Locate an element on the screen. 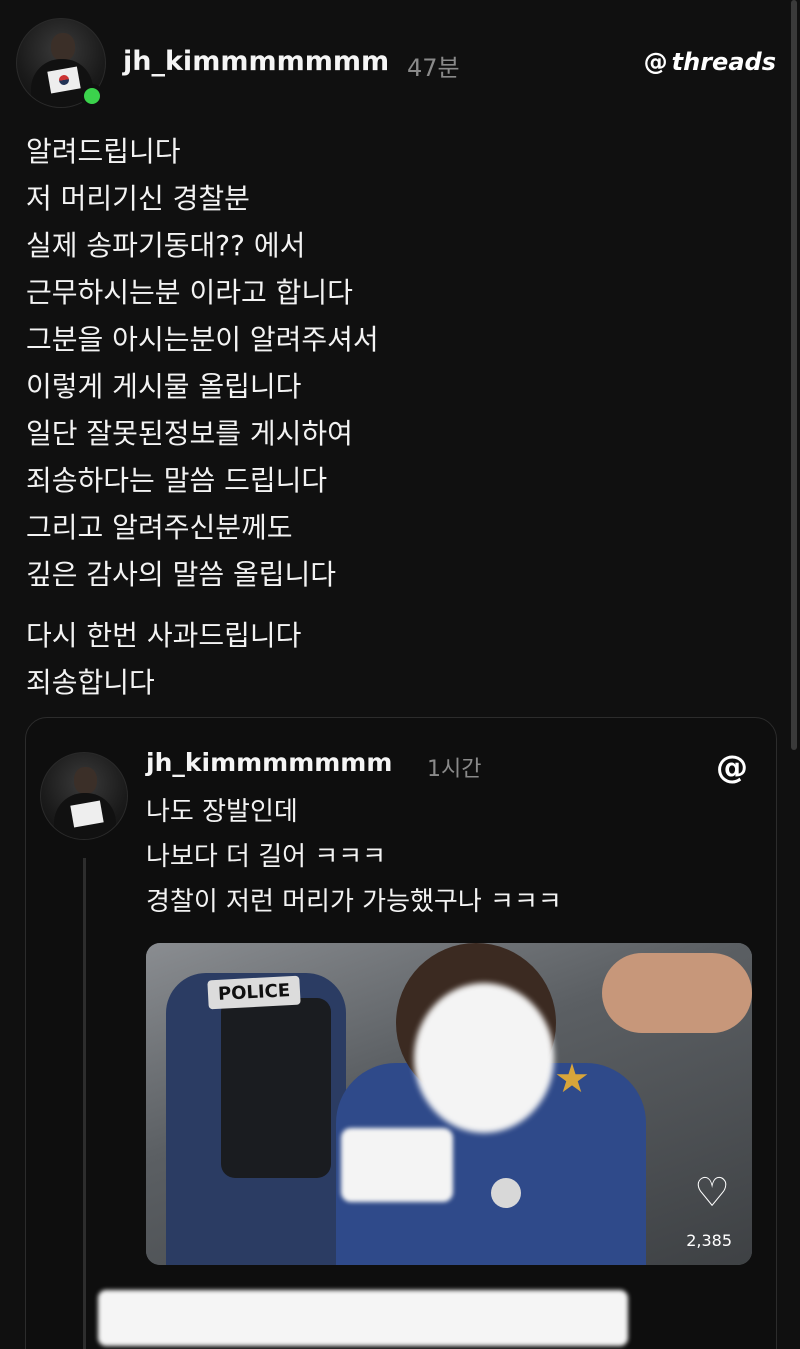 Image resolution: width=800 pixels, height=1349 pixels. post-line: 실제 송파기동대?? 에서 is located at coordinates (166, 245).